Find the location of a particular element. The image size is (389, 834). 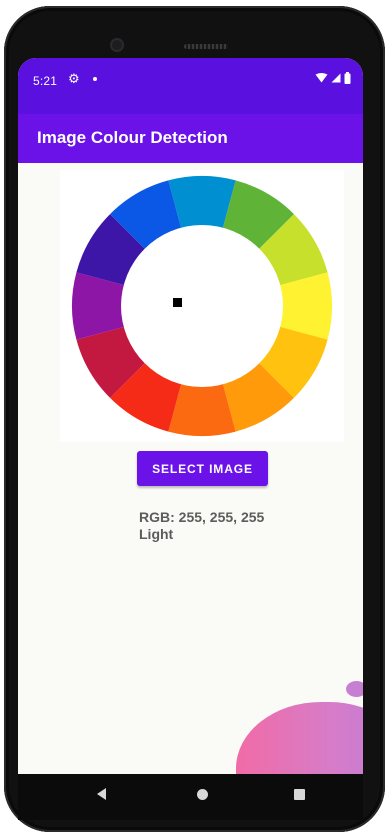

status-icons is located at coordinates (333, 79).